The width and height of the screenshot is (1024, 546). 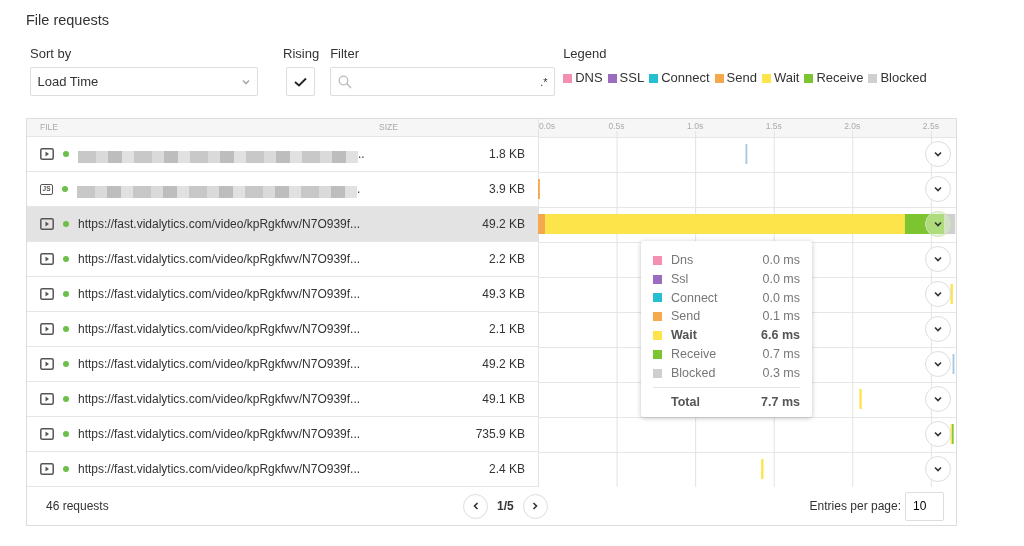 I want to click on next-page-button, so click(x=535, y=506).